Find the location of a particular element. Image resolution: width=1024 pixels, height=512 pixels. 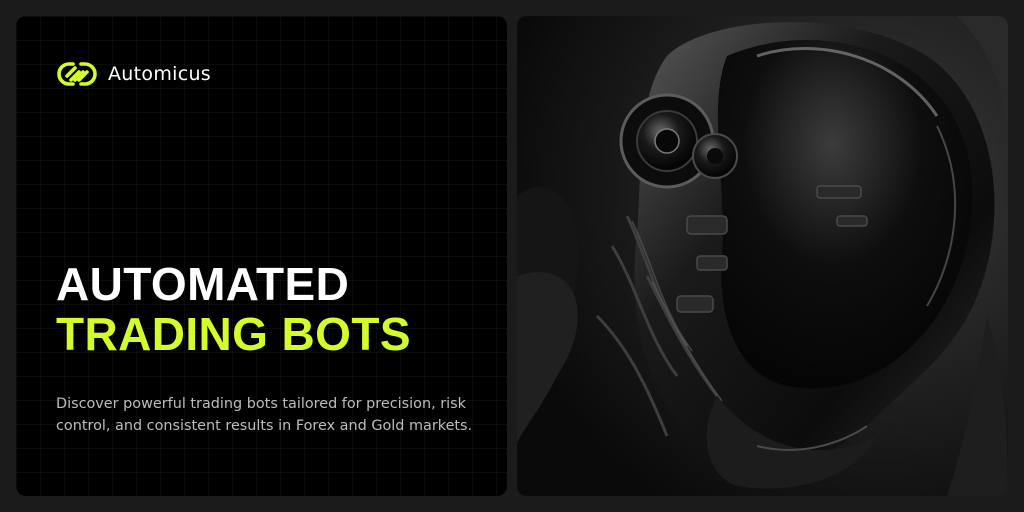

headline: AUTOMATED TRADING BOTS is located at coordinates (233, 309).